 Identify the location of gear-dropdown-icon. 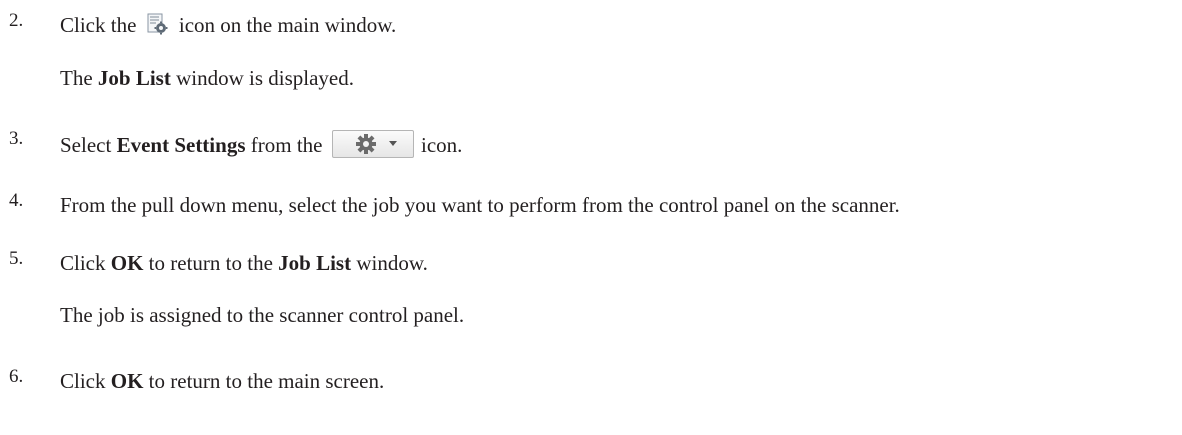
(372, 144).